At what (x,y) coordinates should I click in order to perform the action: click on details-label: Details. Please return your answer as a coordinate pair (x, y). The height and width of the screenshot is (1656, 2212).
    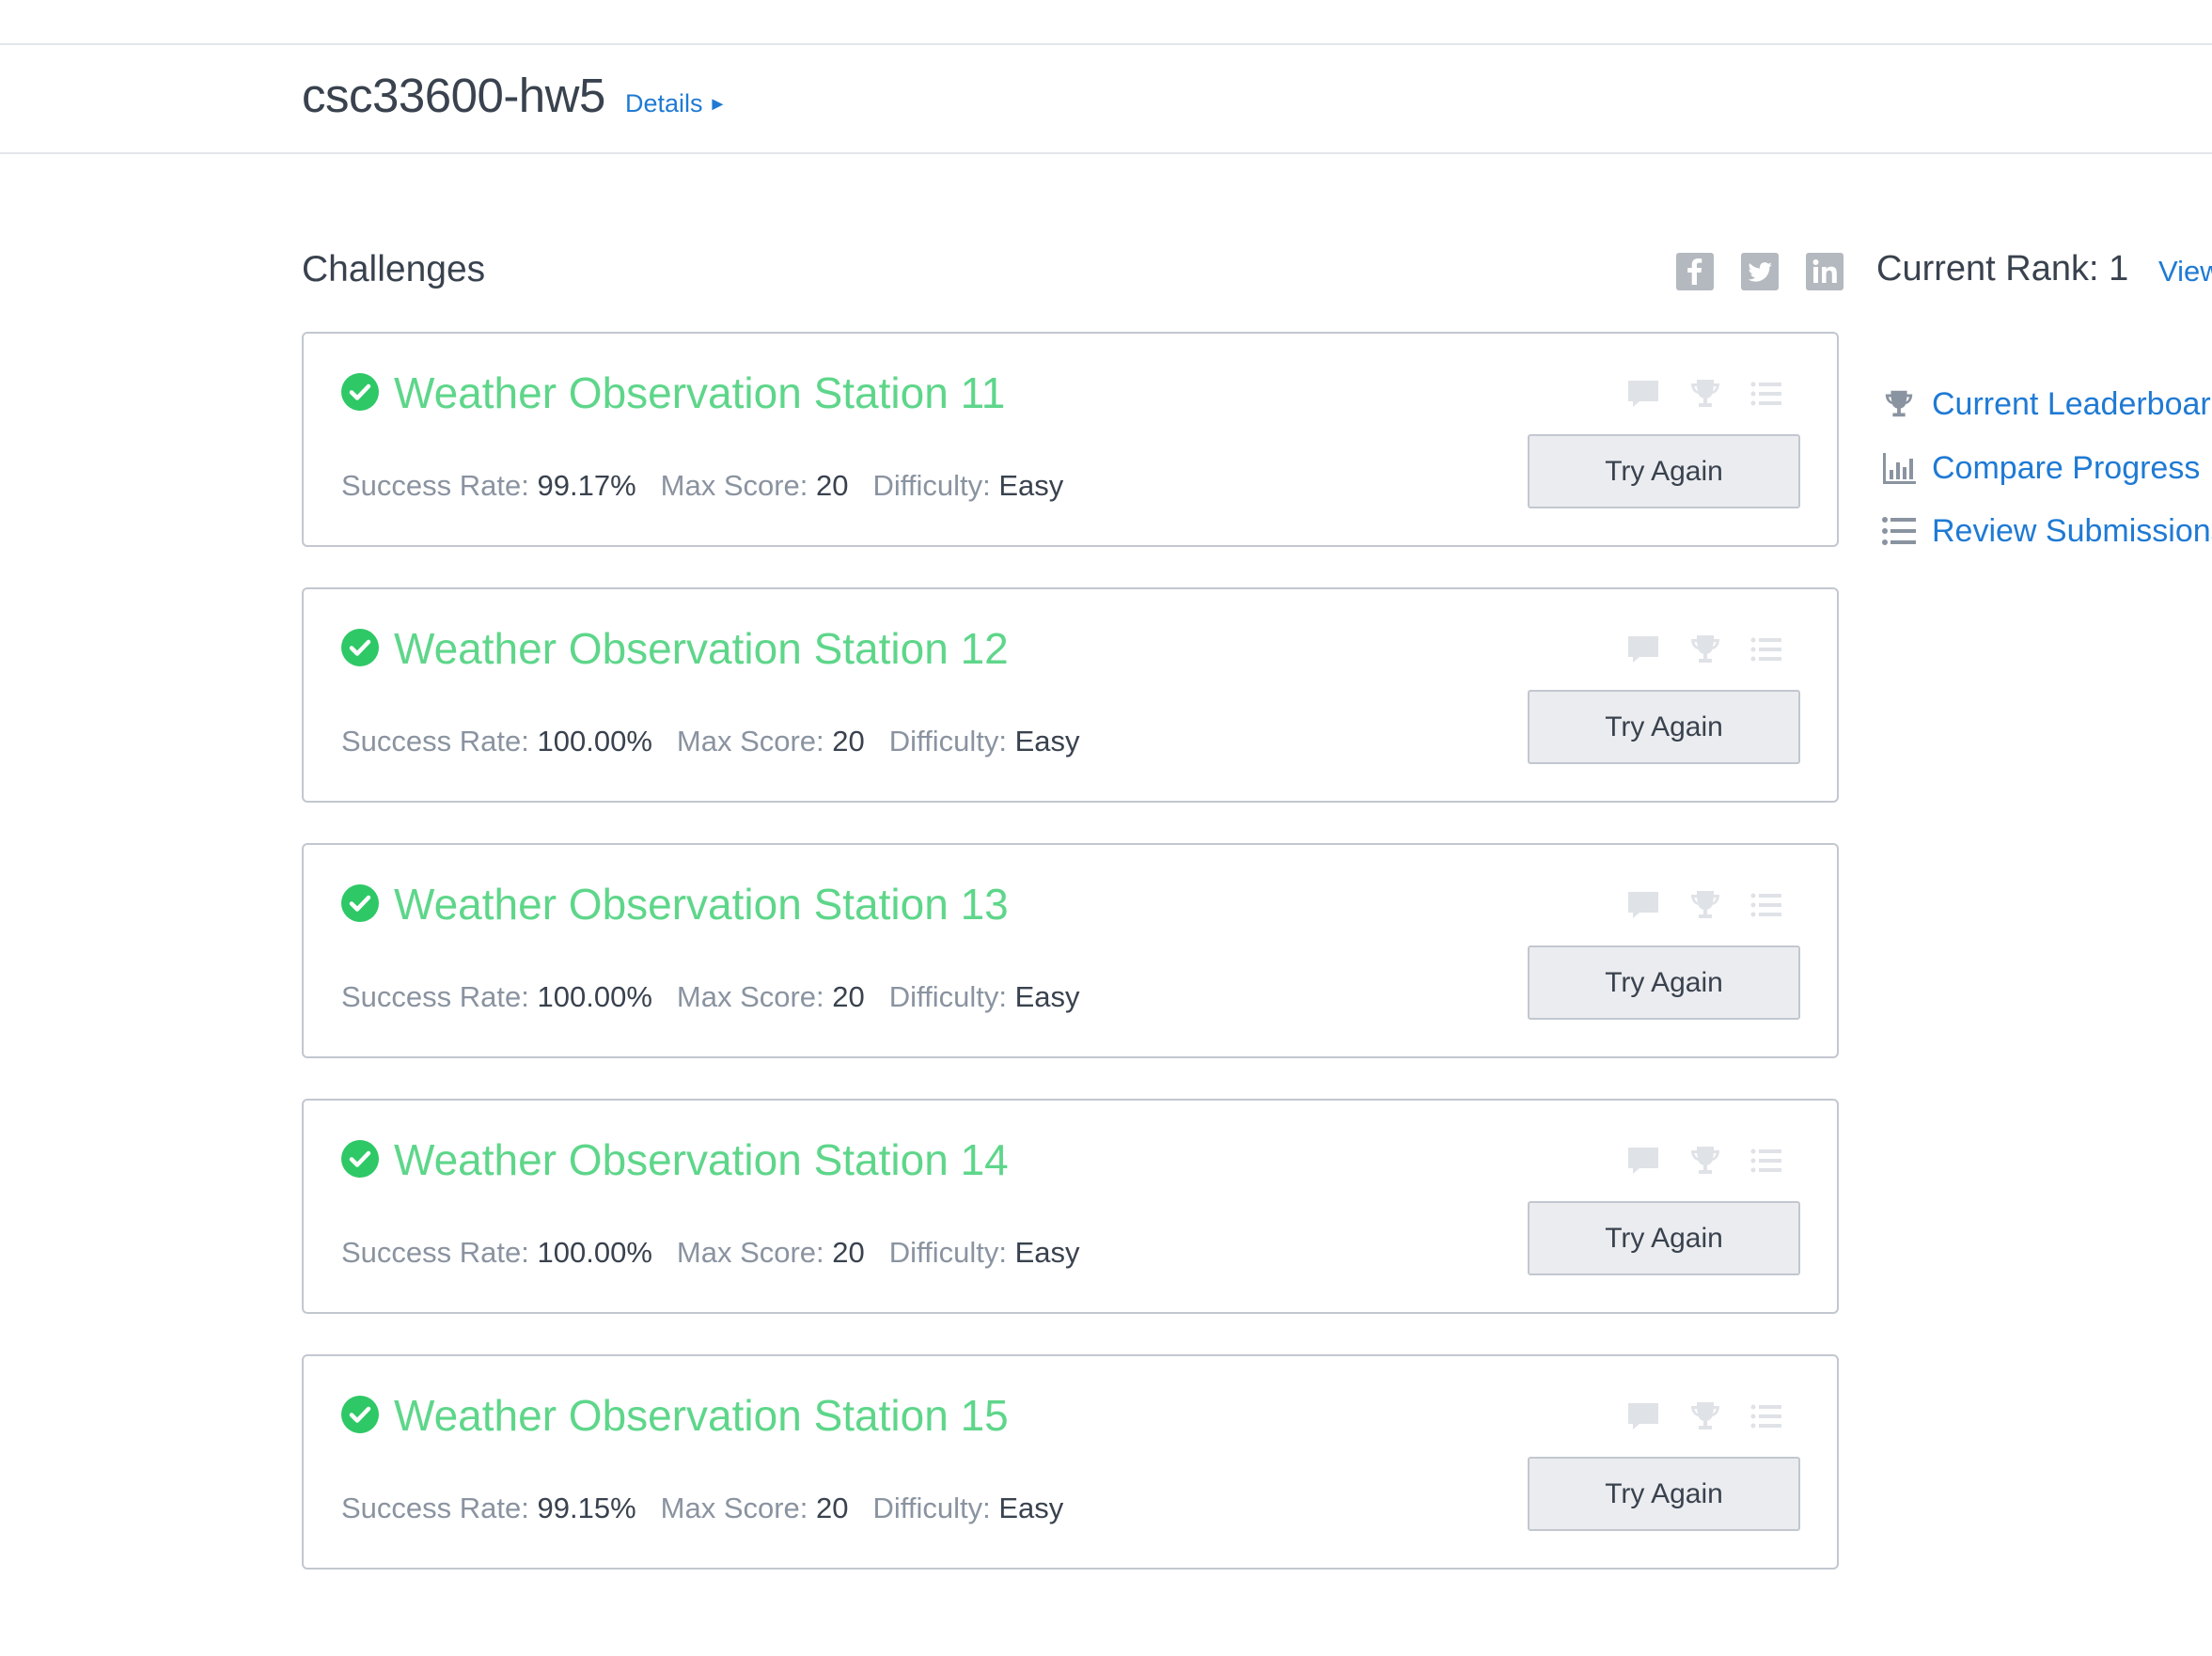
    Looking at the image, I should click on (664, 103).